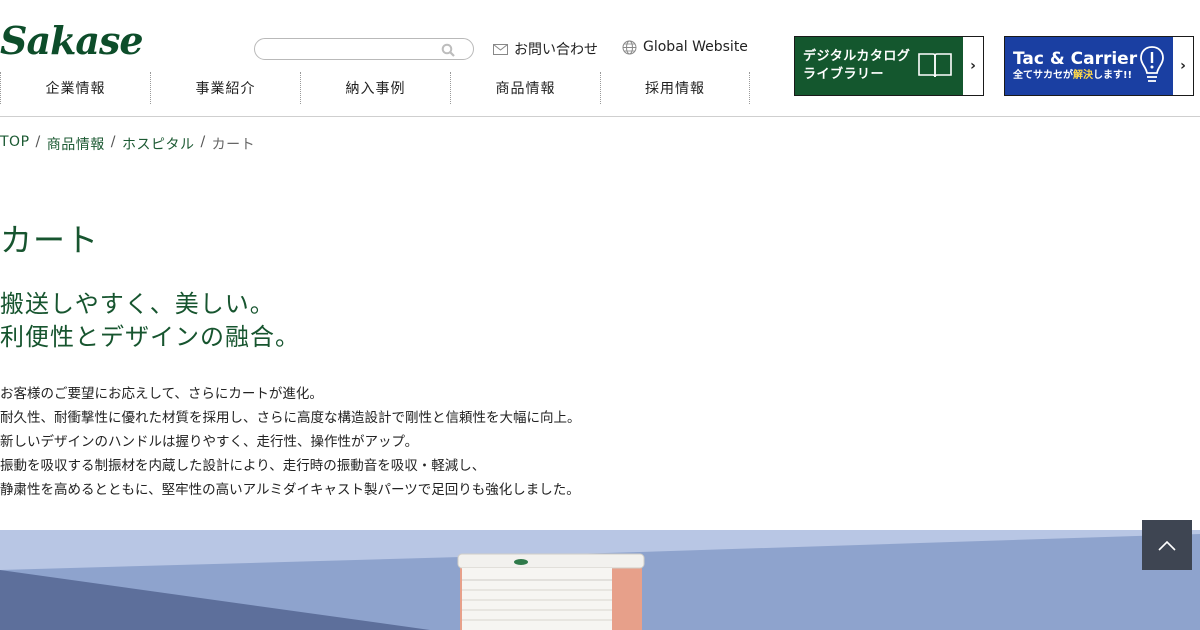  Describe the element at coordinates (856, 66) in the screenshot. I see `catalog-banner-text: デジタルカタログ ライブラリー` at that location.